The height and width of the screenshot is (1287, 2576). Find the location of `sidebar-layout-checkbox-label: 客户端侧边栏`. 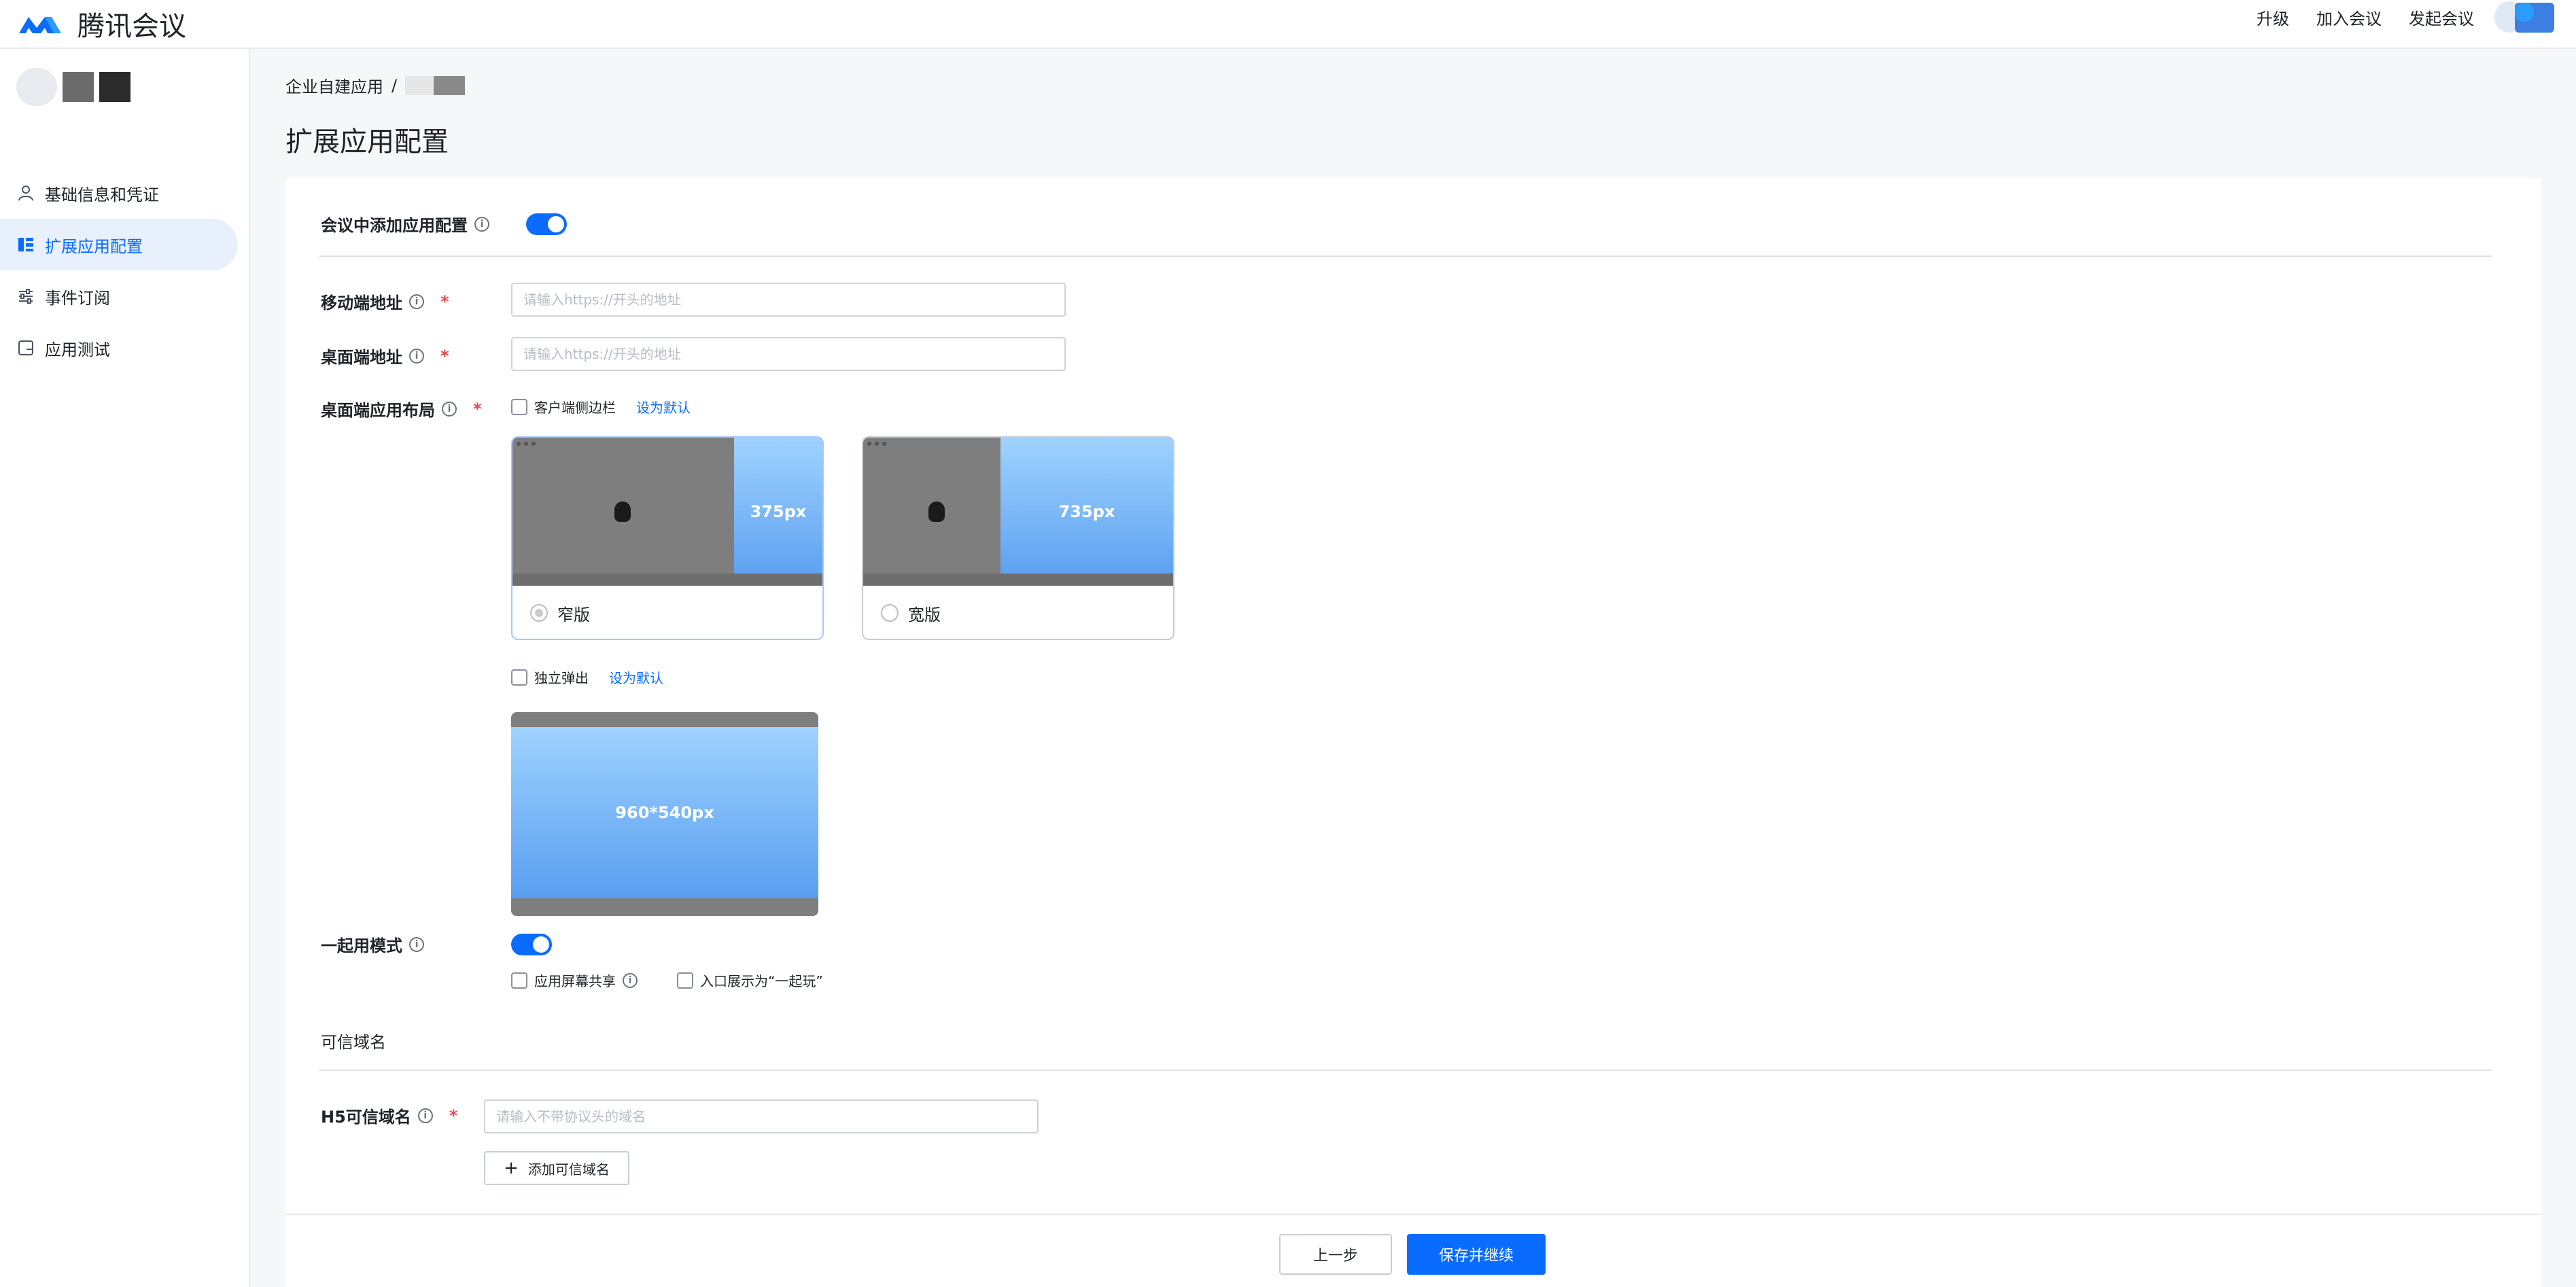

sidebar-layout-checkbox-label: 客户端侧边栏 is located at coordinates (575, 408).